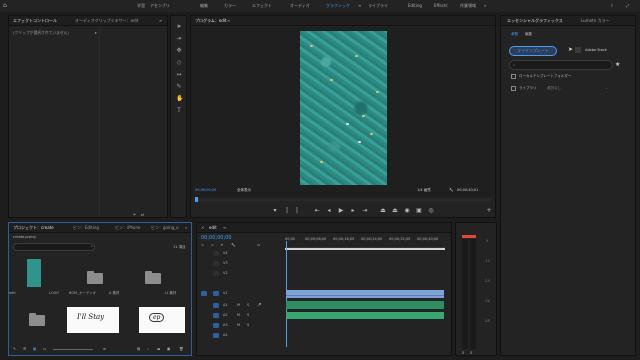 The image size is (640, 360). What do you see at coordinates (300, 6) in the screenshot?
I see `workspace-tab-audio: オーディオ` at bounding box center [300, 6].